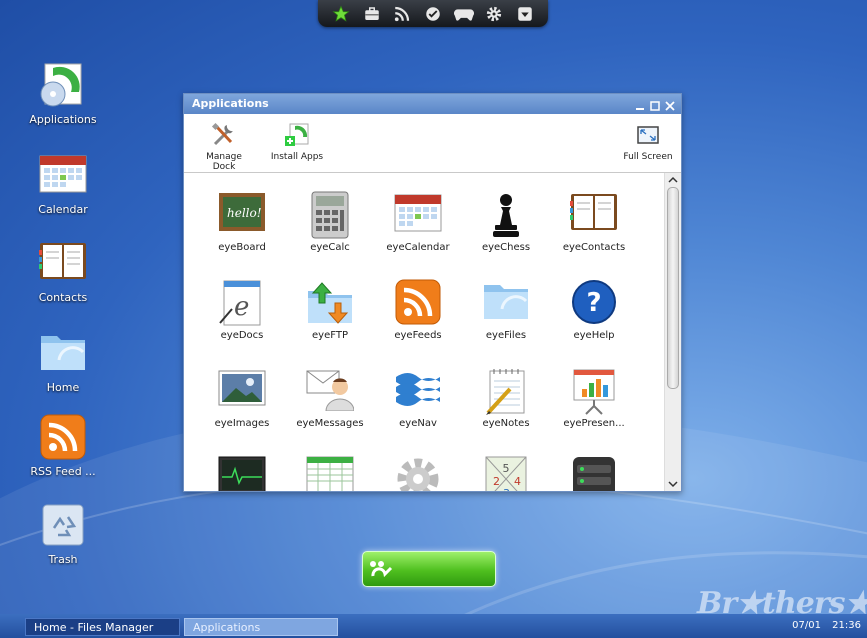 Image resolution: width=867 pixels, height=638 pixels. I want to click on install-apps-button: Install Apps, so click(297, 142).